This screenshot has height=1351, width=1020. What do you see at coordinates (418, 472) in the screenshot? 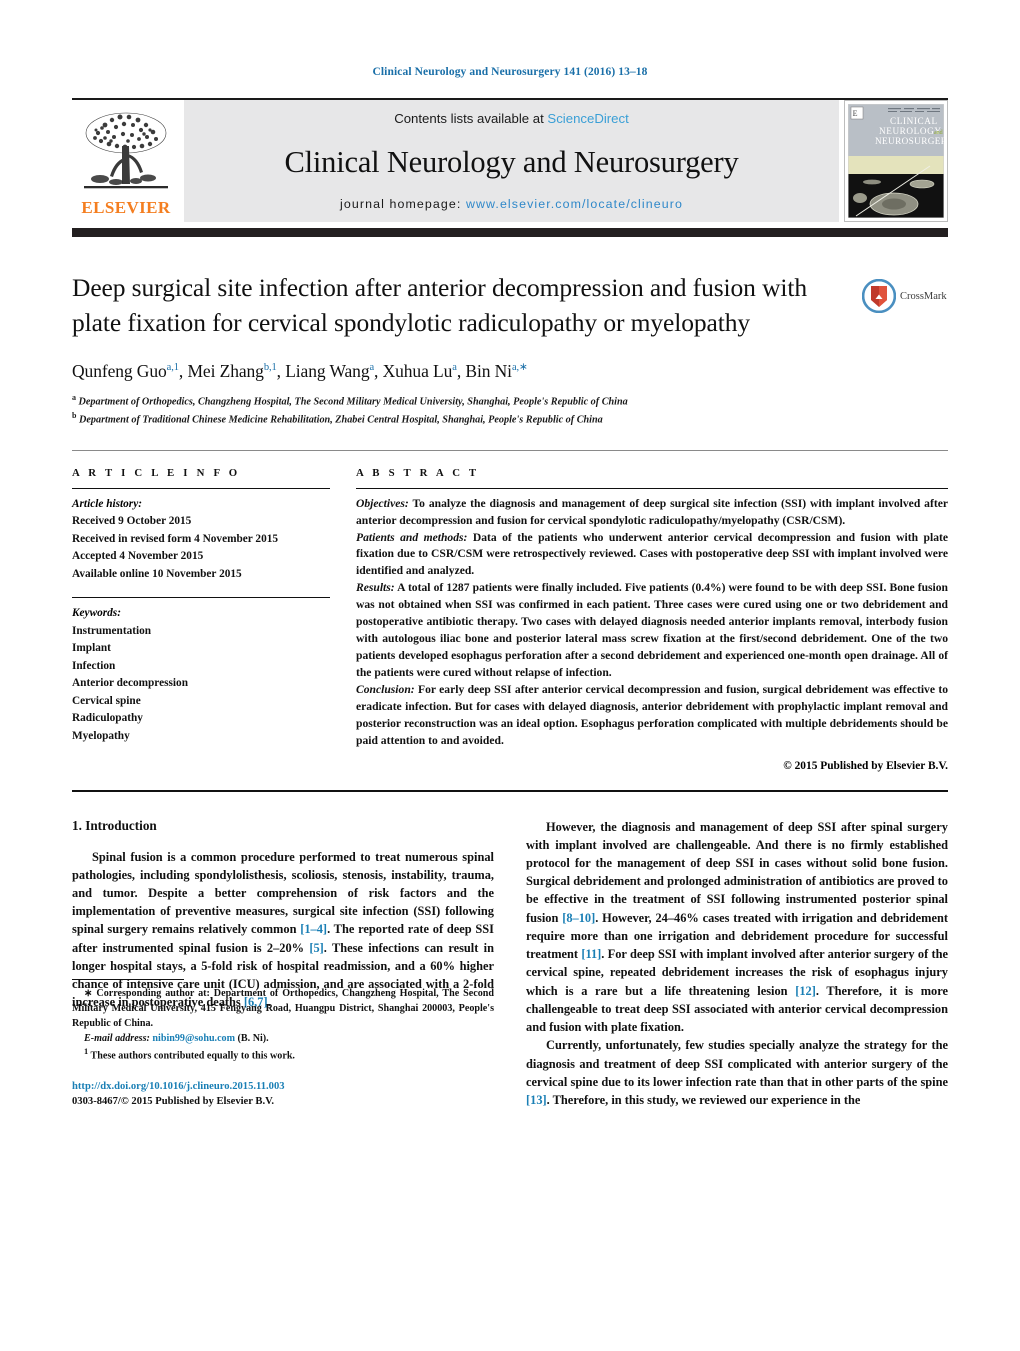
I see `abstract-heading: A B S T R A C T` at bounding box center [418, 472].